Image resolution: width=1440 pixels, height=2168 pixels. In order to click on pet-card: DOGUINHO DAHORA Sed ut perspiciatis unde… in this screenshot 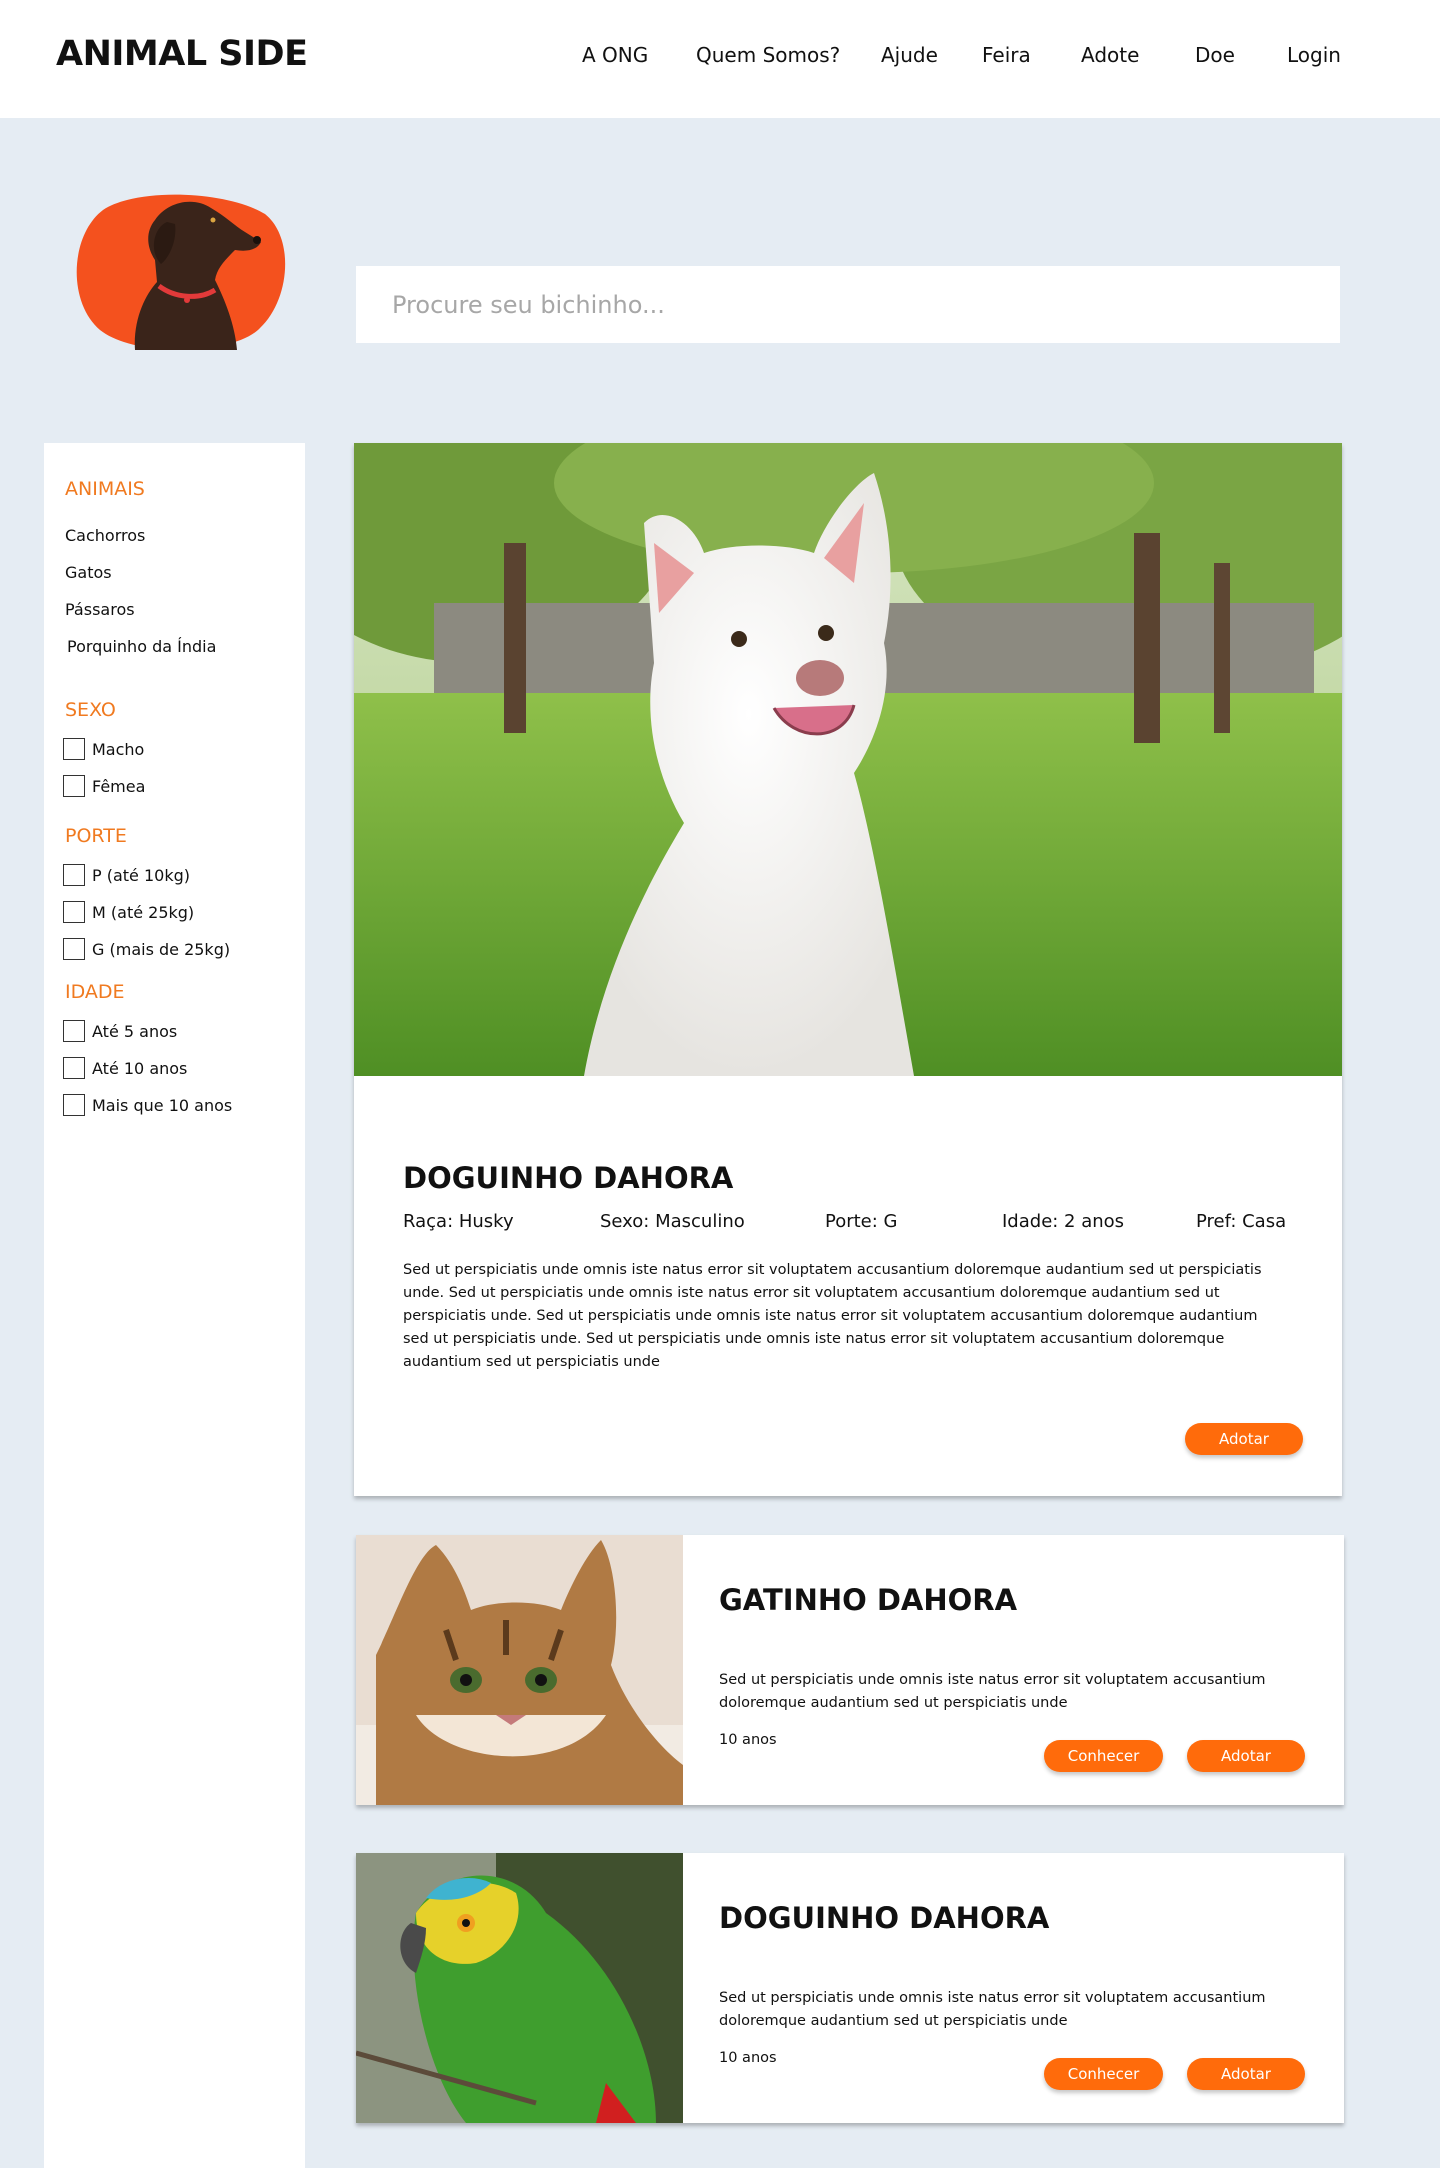, I will do `click(850, 1988)`.